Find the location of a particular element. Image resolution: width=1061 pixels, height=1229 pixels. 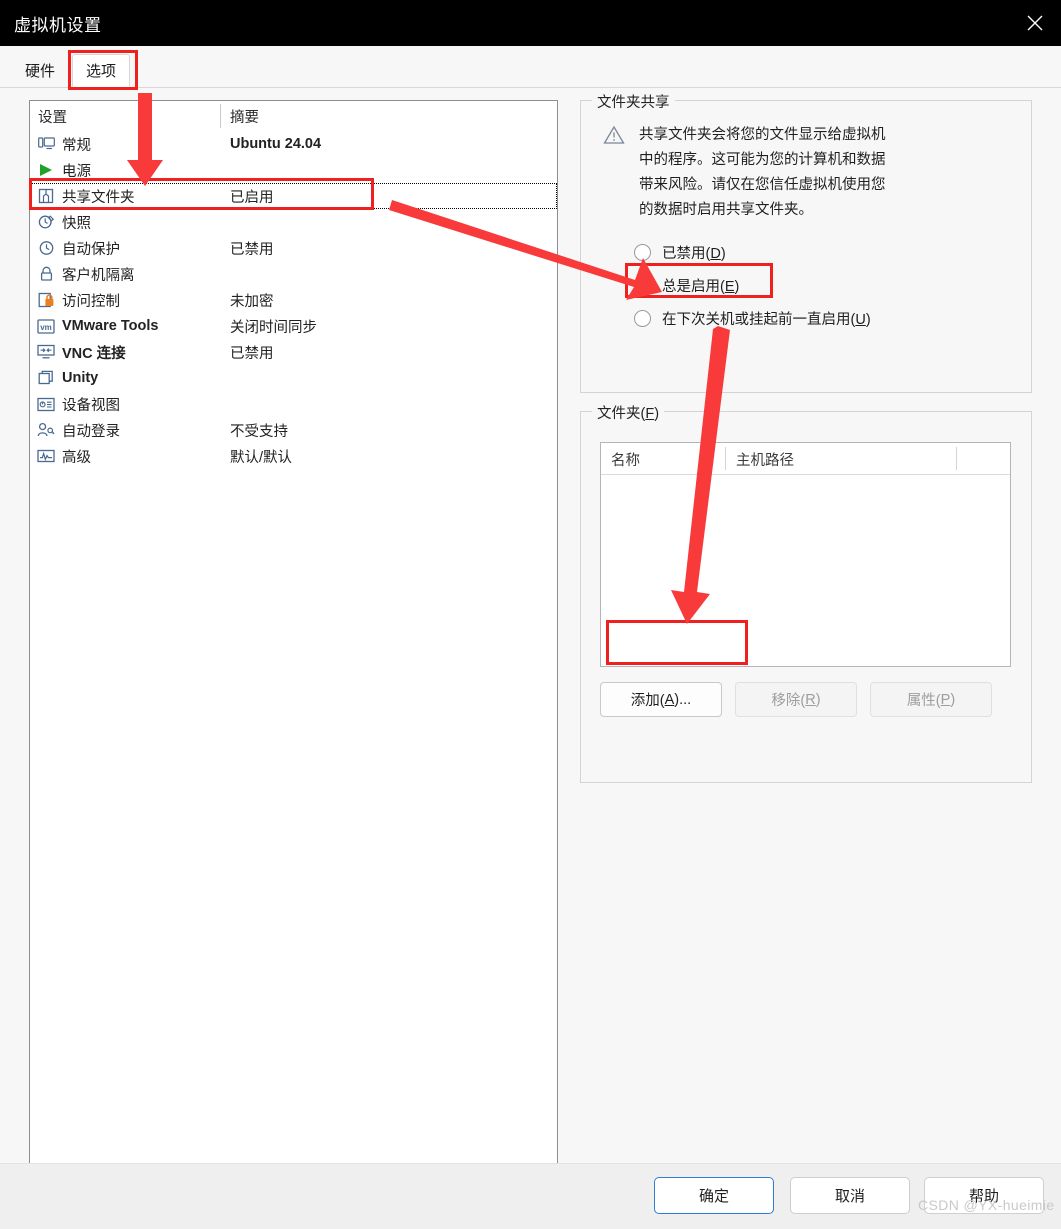

list-item-summary: 默认/默认 is located at coordinates (261, 457).